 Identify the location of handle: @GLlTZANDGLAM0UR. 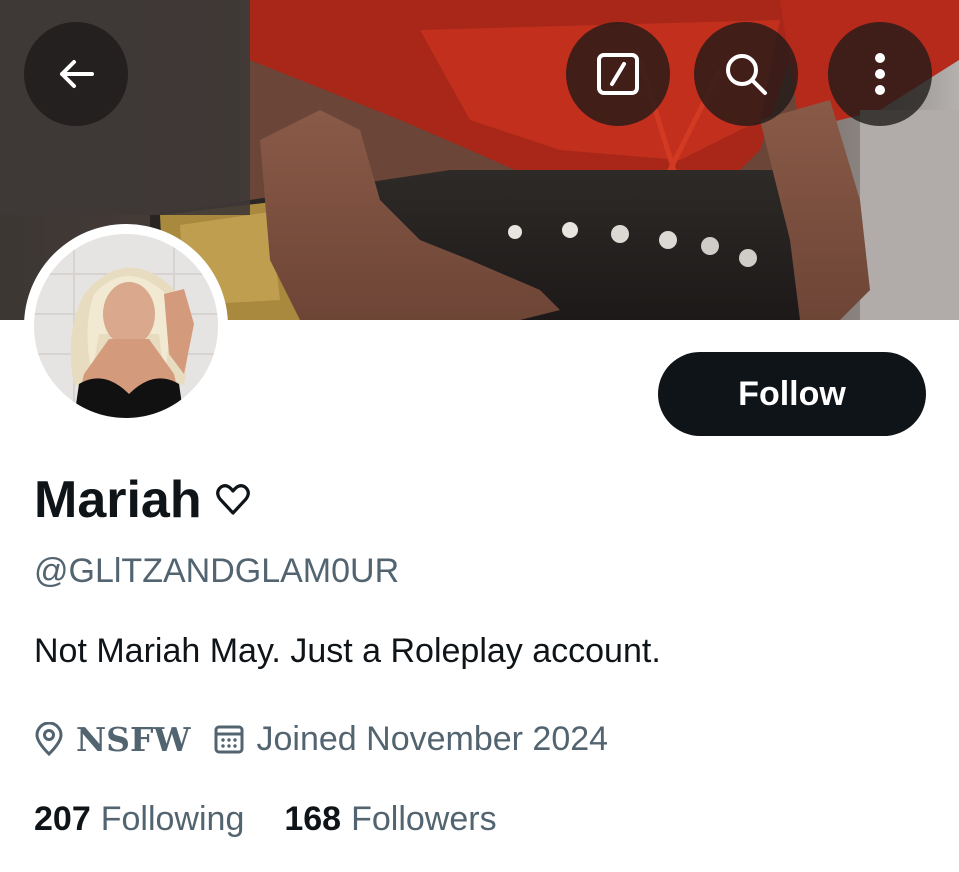
(217, 571).